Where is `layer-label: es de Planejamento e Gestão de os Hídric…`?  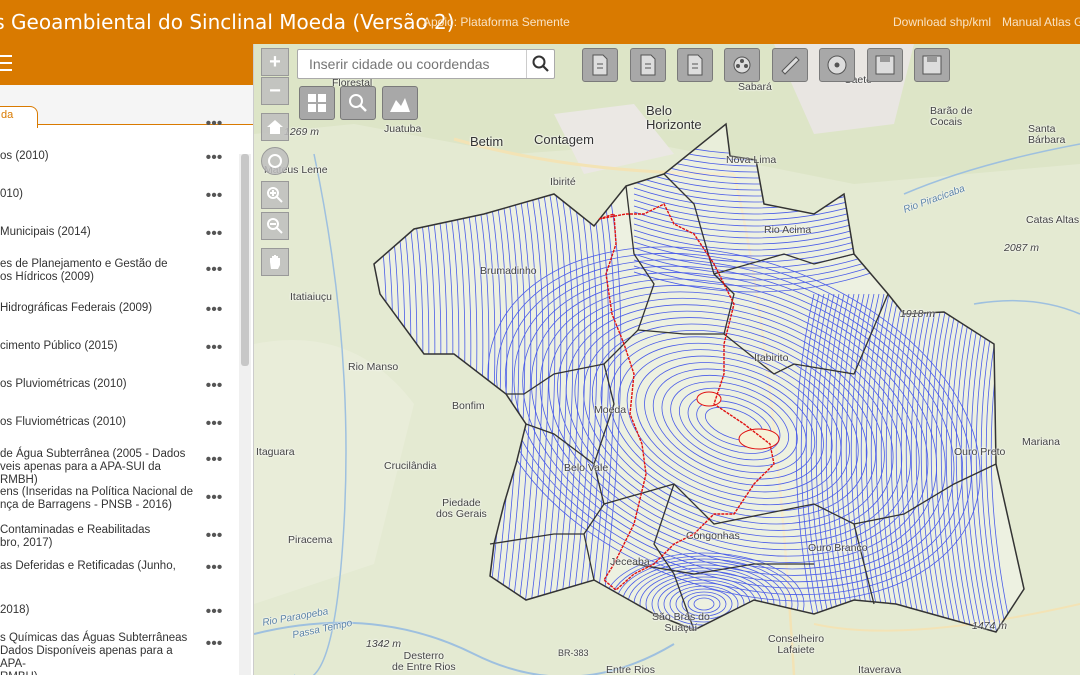
layer-label: es de Planejamento e Gestão de os Hídric… is located at coordinates (84, 270).